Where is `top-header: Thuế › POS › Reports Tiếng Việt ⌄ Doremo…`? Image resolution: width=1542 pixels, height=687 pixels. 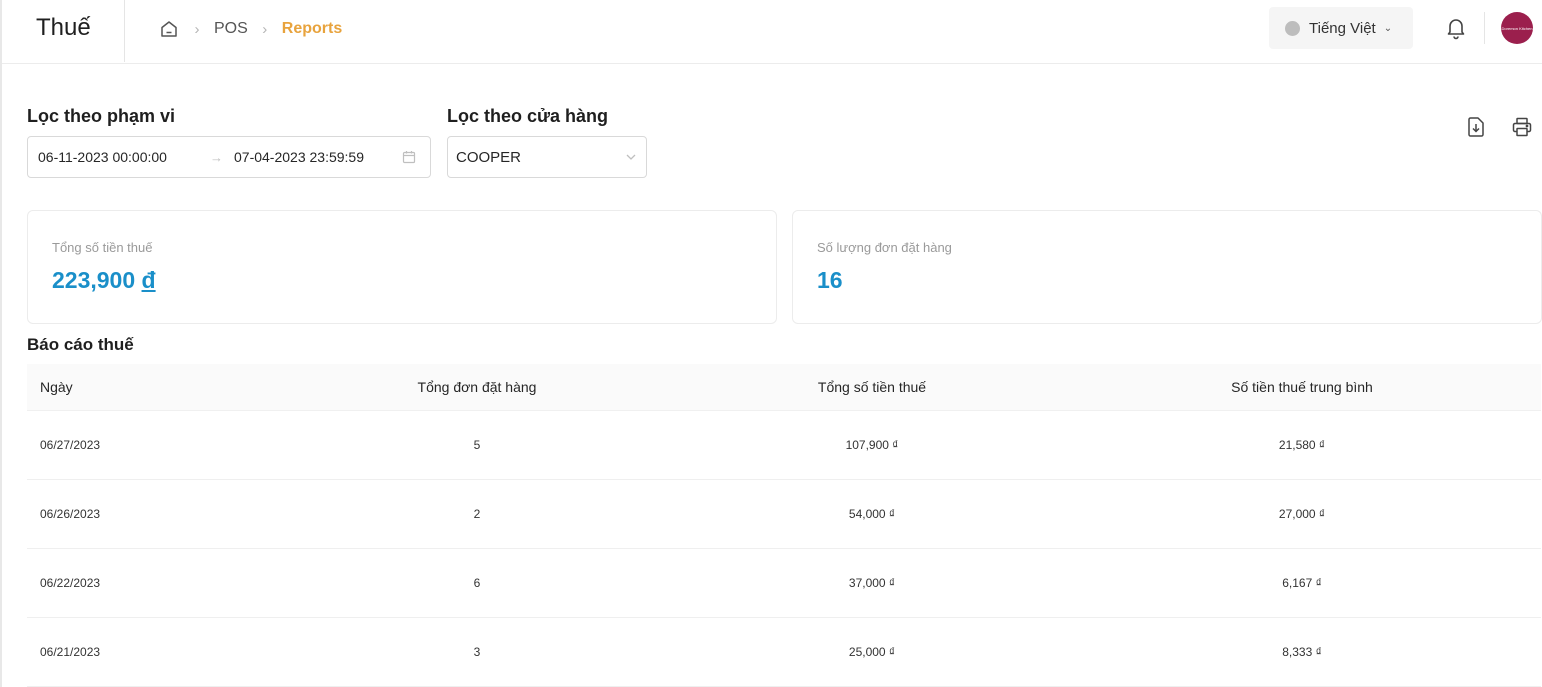 top-header: Thuế › POS › Reports Tiếng Việt ⌄ Doremo… is located at coordinates (772, 32).